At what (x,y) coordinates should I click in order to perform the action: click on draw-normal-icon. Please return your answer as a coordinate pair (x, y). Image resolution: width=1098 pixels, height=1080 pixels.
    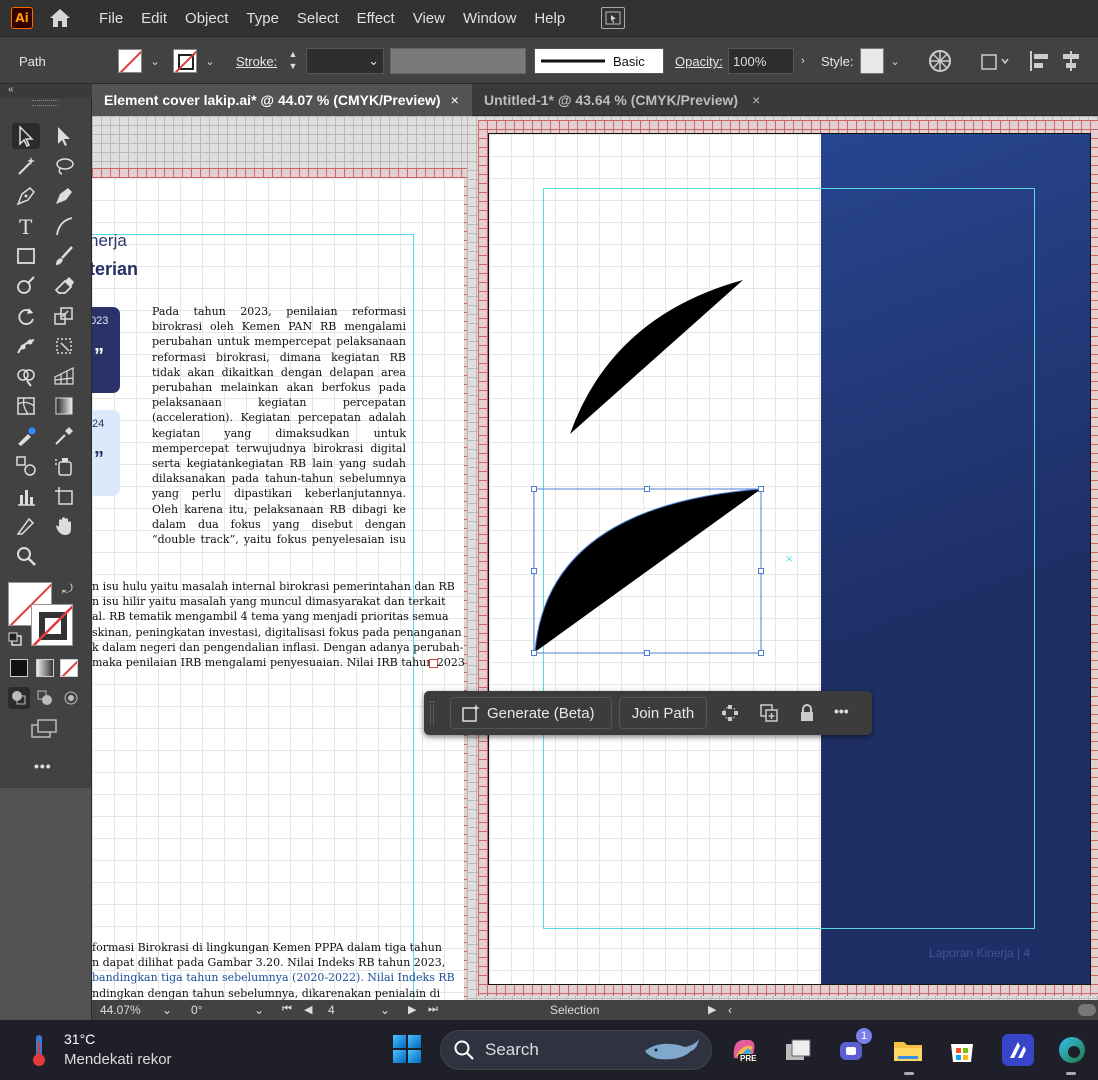
    Looking at the image, I should click on (19, 698).